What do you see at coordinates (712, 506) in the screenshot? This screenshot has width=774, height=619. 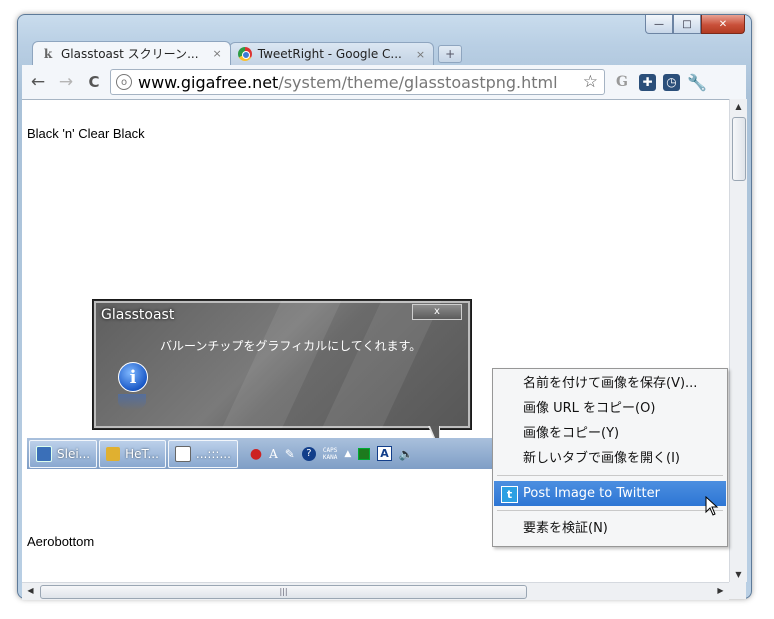 I see `mouse-cursor-icon` at bounding box center [712, 506].